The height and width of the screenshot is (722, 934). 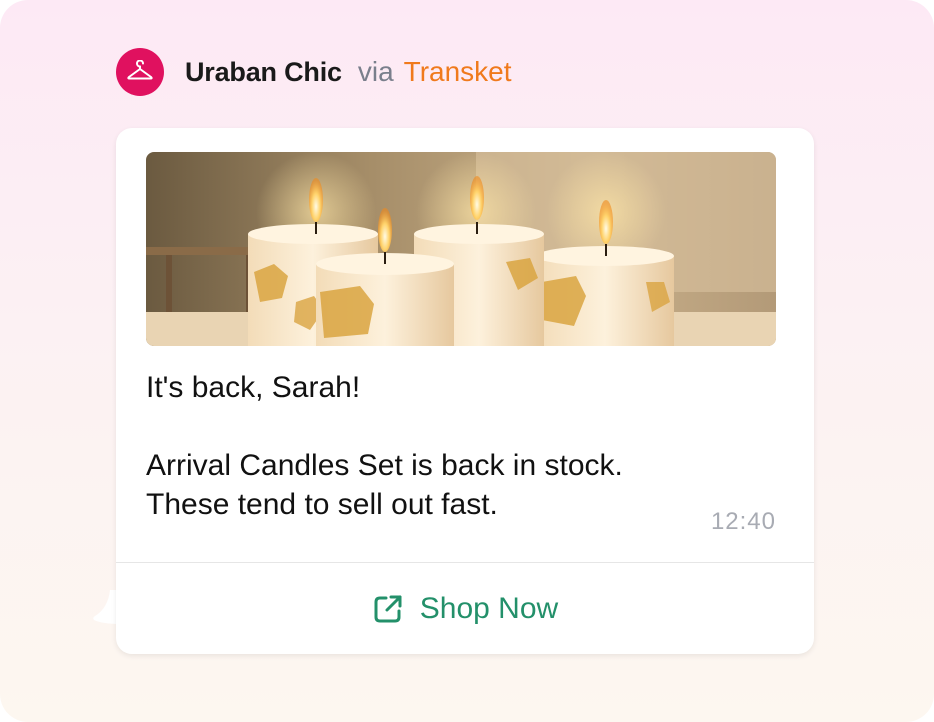 What do you see at coordinates (253, 387) in the screenshot?
I see `message-greeting: It's back, Sarah!` at bounding box center [253, 387].